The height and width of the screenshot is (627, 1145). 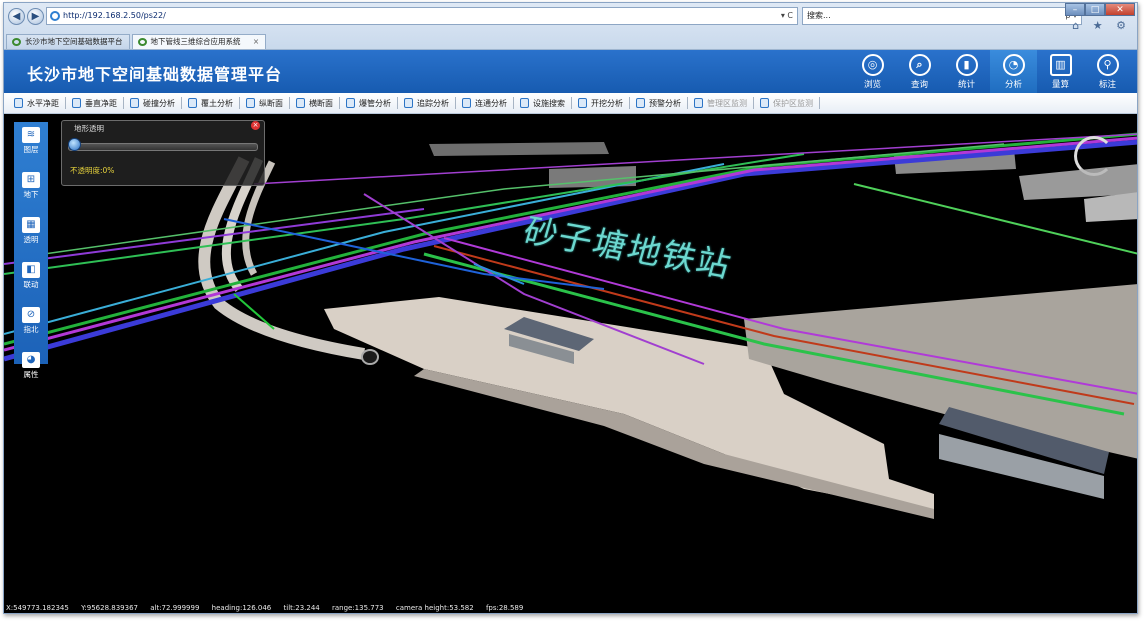 I want to click on tool-label: 预警分析, so click(x=665, y=103).